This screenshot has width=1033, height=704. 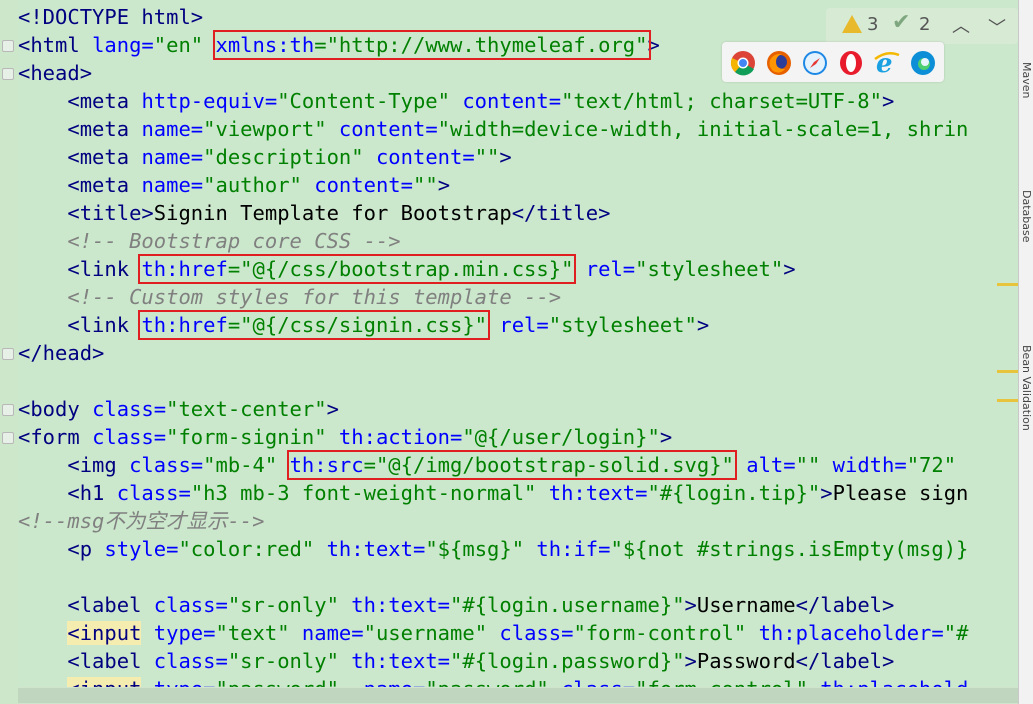 I want to click on code-line: <body class="text-center">, so click(x=178, y=409).